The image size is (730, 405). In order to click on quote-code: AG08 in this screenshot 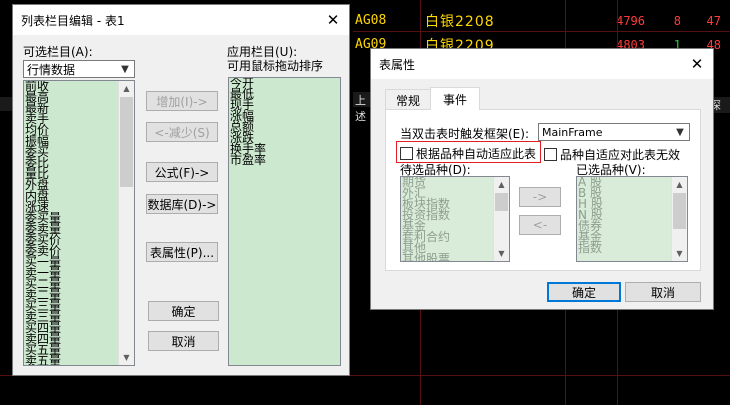, I will do `click(371, 20)`.